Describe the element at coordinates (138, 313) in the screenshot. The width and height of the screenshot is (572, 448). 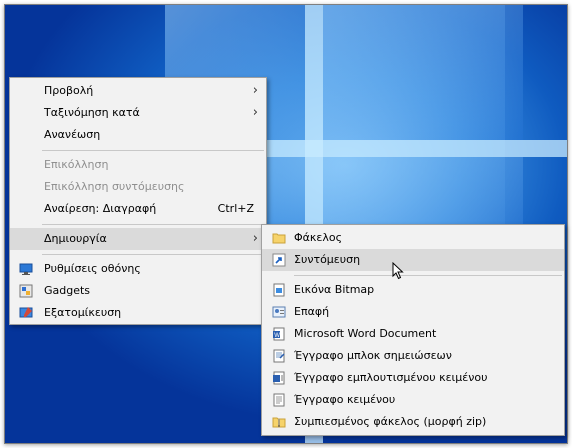
I see `menu-item-personalize: Εξατομίκευση` at that location.